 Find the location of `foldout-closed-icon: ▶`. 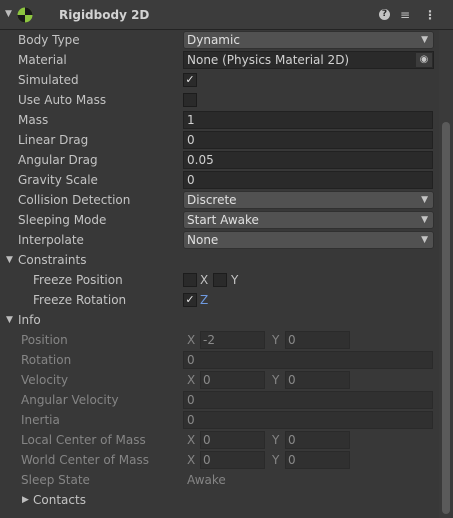

foldout-closed-icon: ▶ is located at coordinates (25, 500).